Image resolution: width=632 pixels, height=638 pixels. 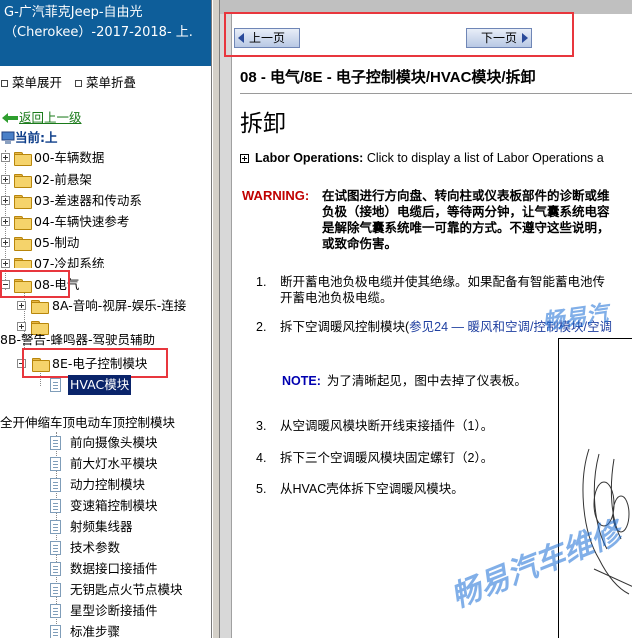 I want to click on tree-item-8b: 8B-警告-蜂鸣器-驾驶员辅助, so click(x=105, y=340).